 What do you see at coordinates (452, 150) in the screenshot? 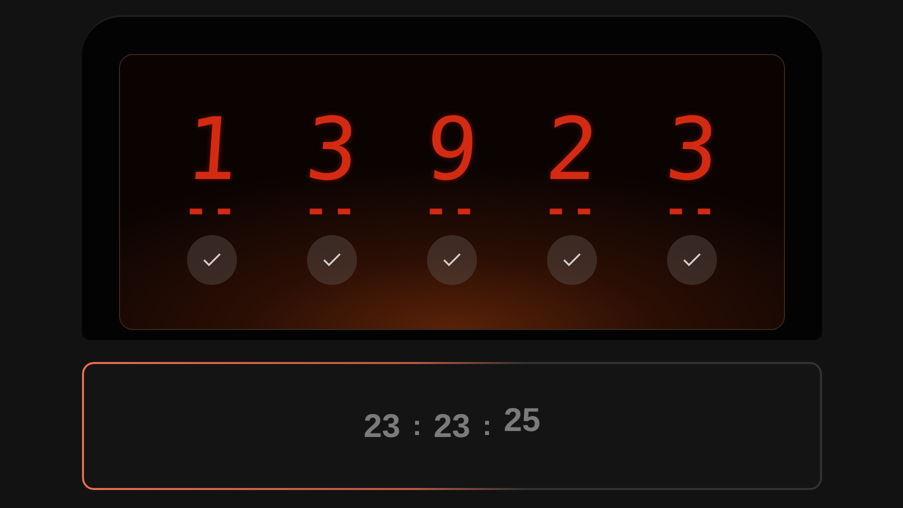
I see `segment-digit: 9` at bounding box center [452, 150].